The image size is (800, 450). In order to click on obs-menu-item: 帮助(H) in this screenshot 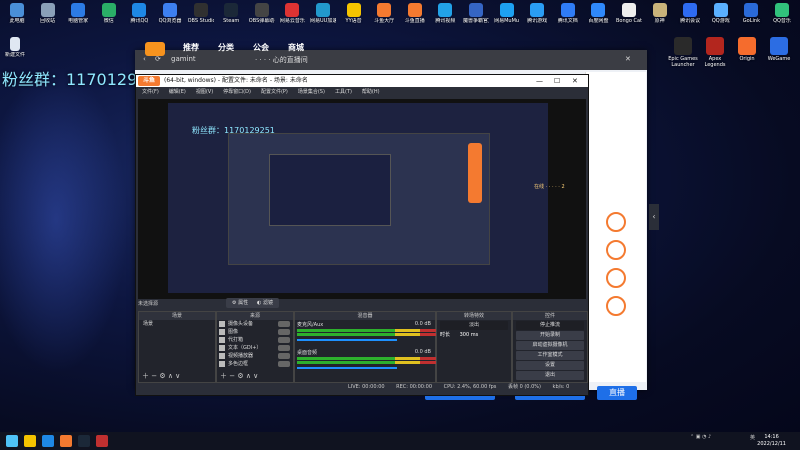, I will do `click(371, 92)`.